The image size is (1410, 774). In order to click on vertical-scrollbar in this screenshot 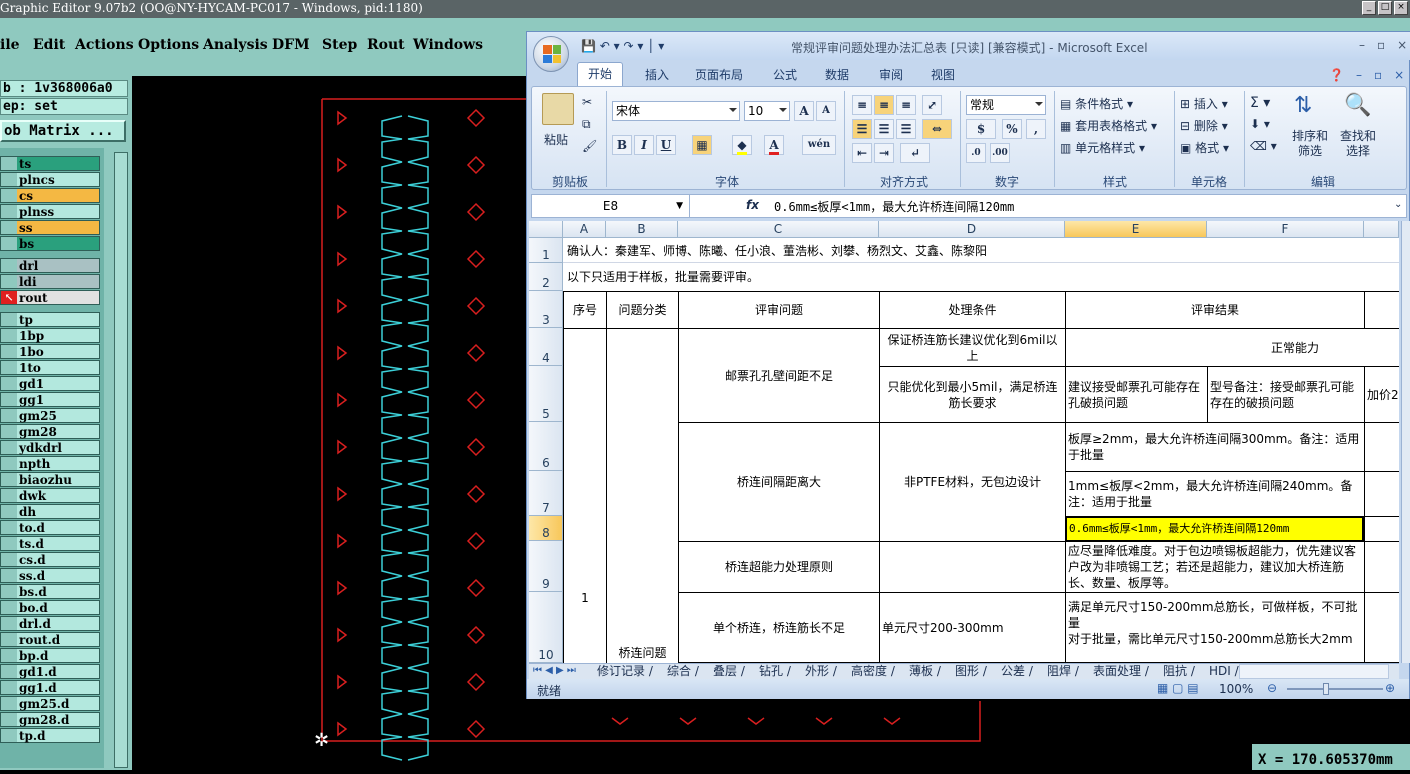, I will do `click(1405, 442)`.